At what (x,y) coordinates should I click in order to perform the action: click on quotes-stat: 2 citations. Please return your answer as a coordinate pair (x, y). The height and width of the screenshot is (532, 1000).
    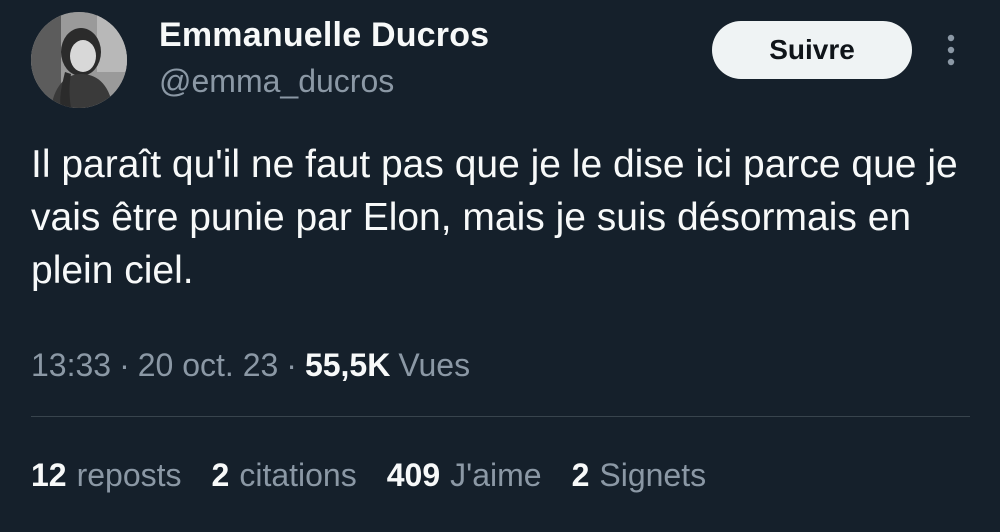
    Looking at the image, I should click on (284, 475).